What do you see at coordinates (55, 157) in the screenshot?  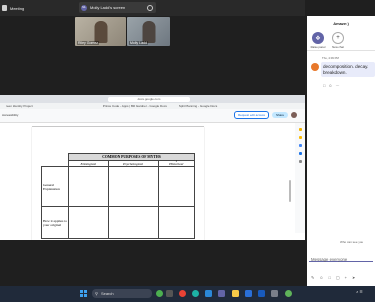 I see `table-corner` at bounding box center [55, 157].